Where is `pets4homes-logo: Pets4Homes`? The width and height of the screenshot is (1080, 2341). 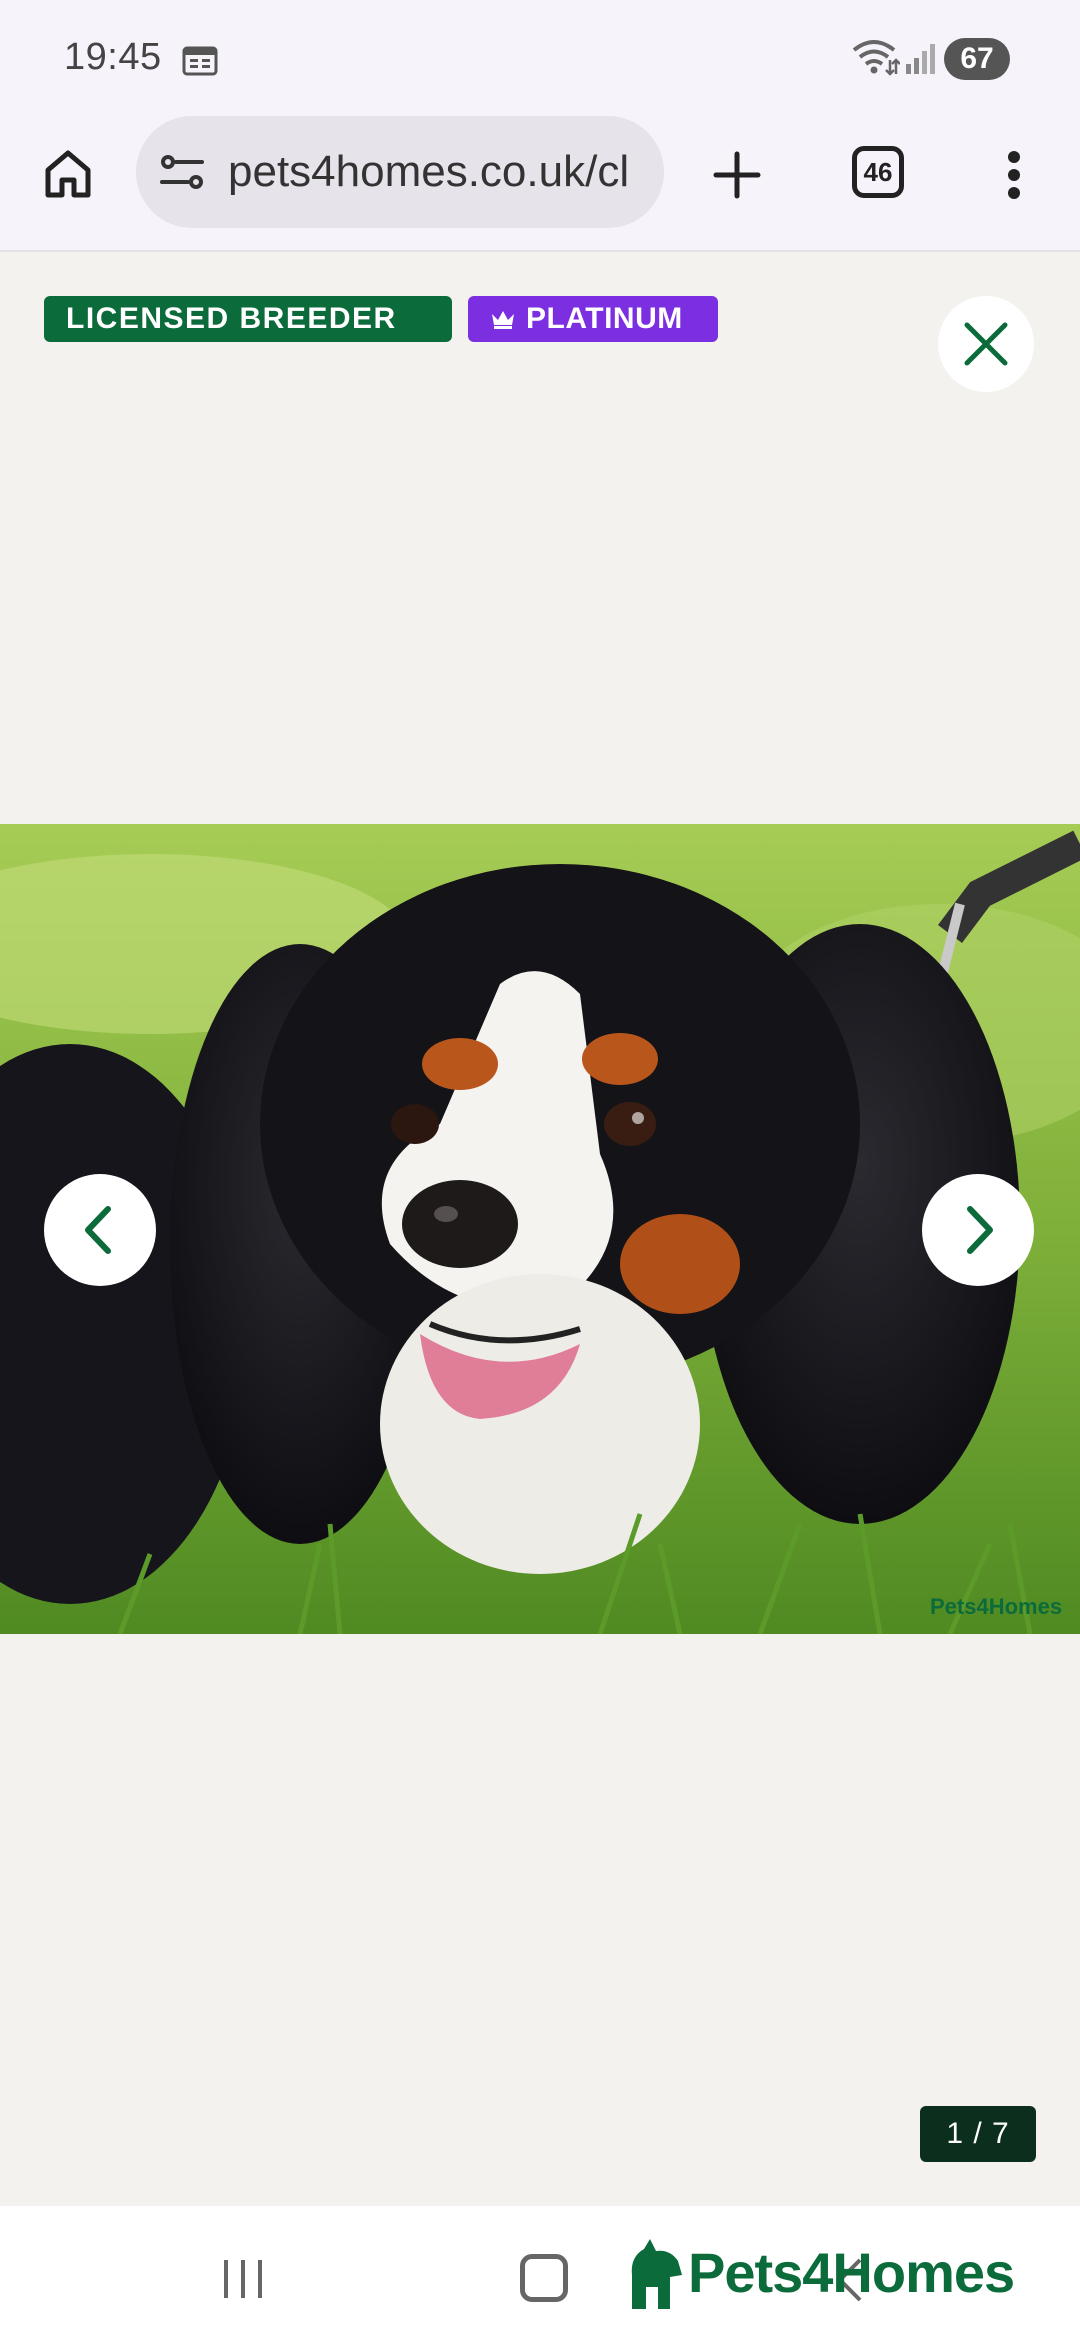 pets4homes-logo: Pets4Homes is located at coordinates (820, 2272).